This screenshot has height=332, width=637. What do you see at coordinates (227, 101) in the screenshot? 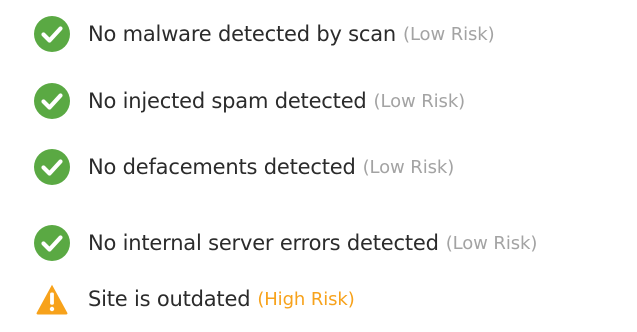
I see `scan-result-label: No injected spam detected` at bounding box center [227, 101].